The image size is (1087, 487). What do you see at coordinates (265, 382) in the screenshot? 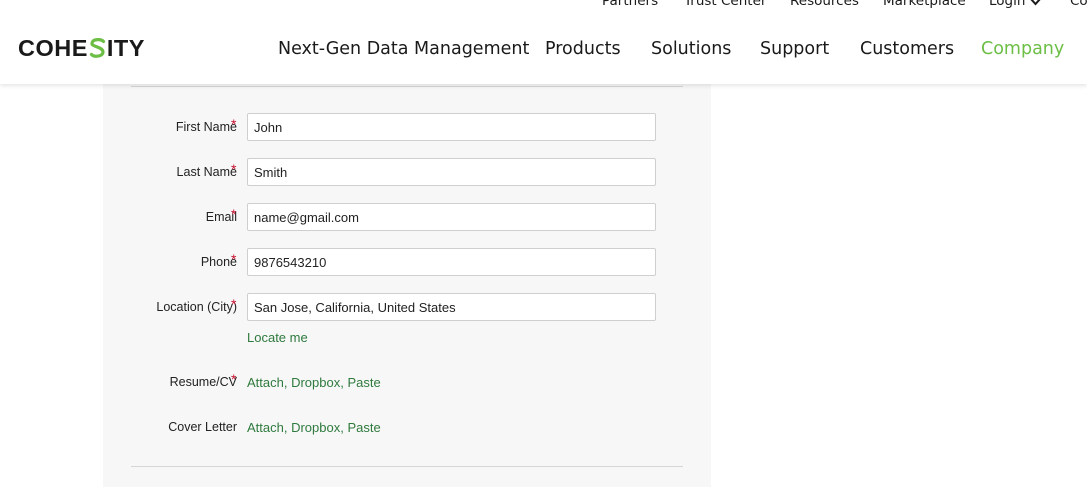
I see `resume-attach-link: Attach` at bounding box center [265, 382].